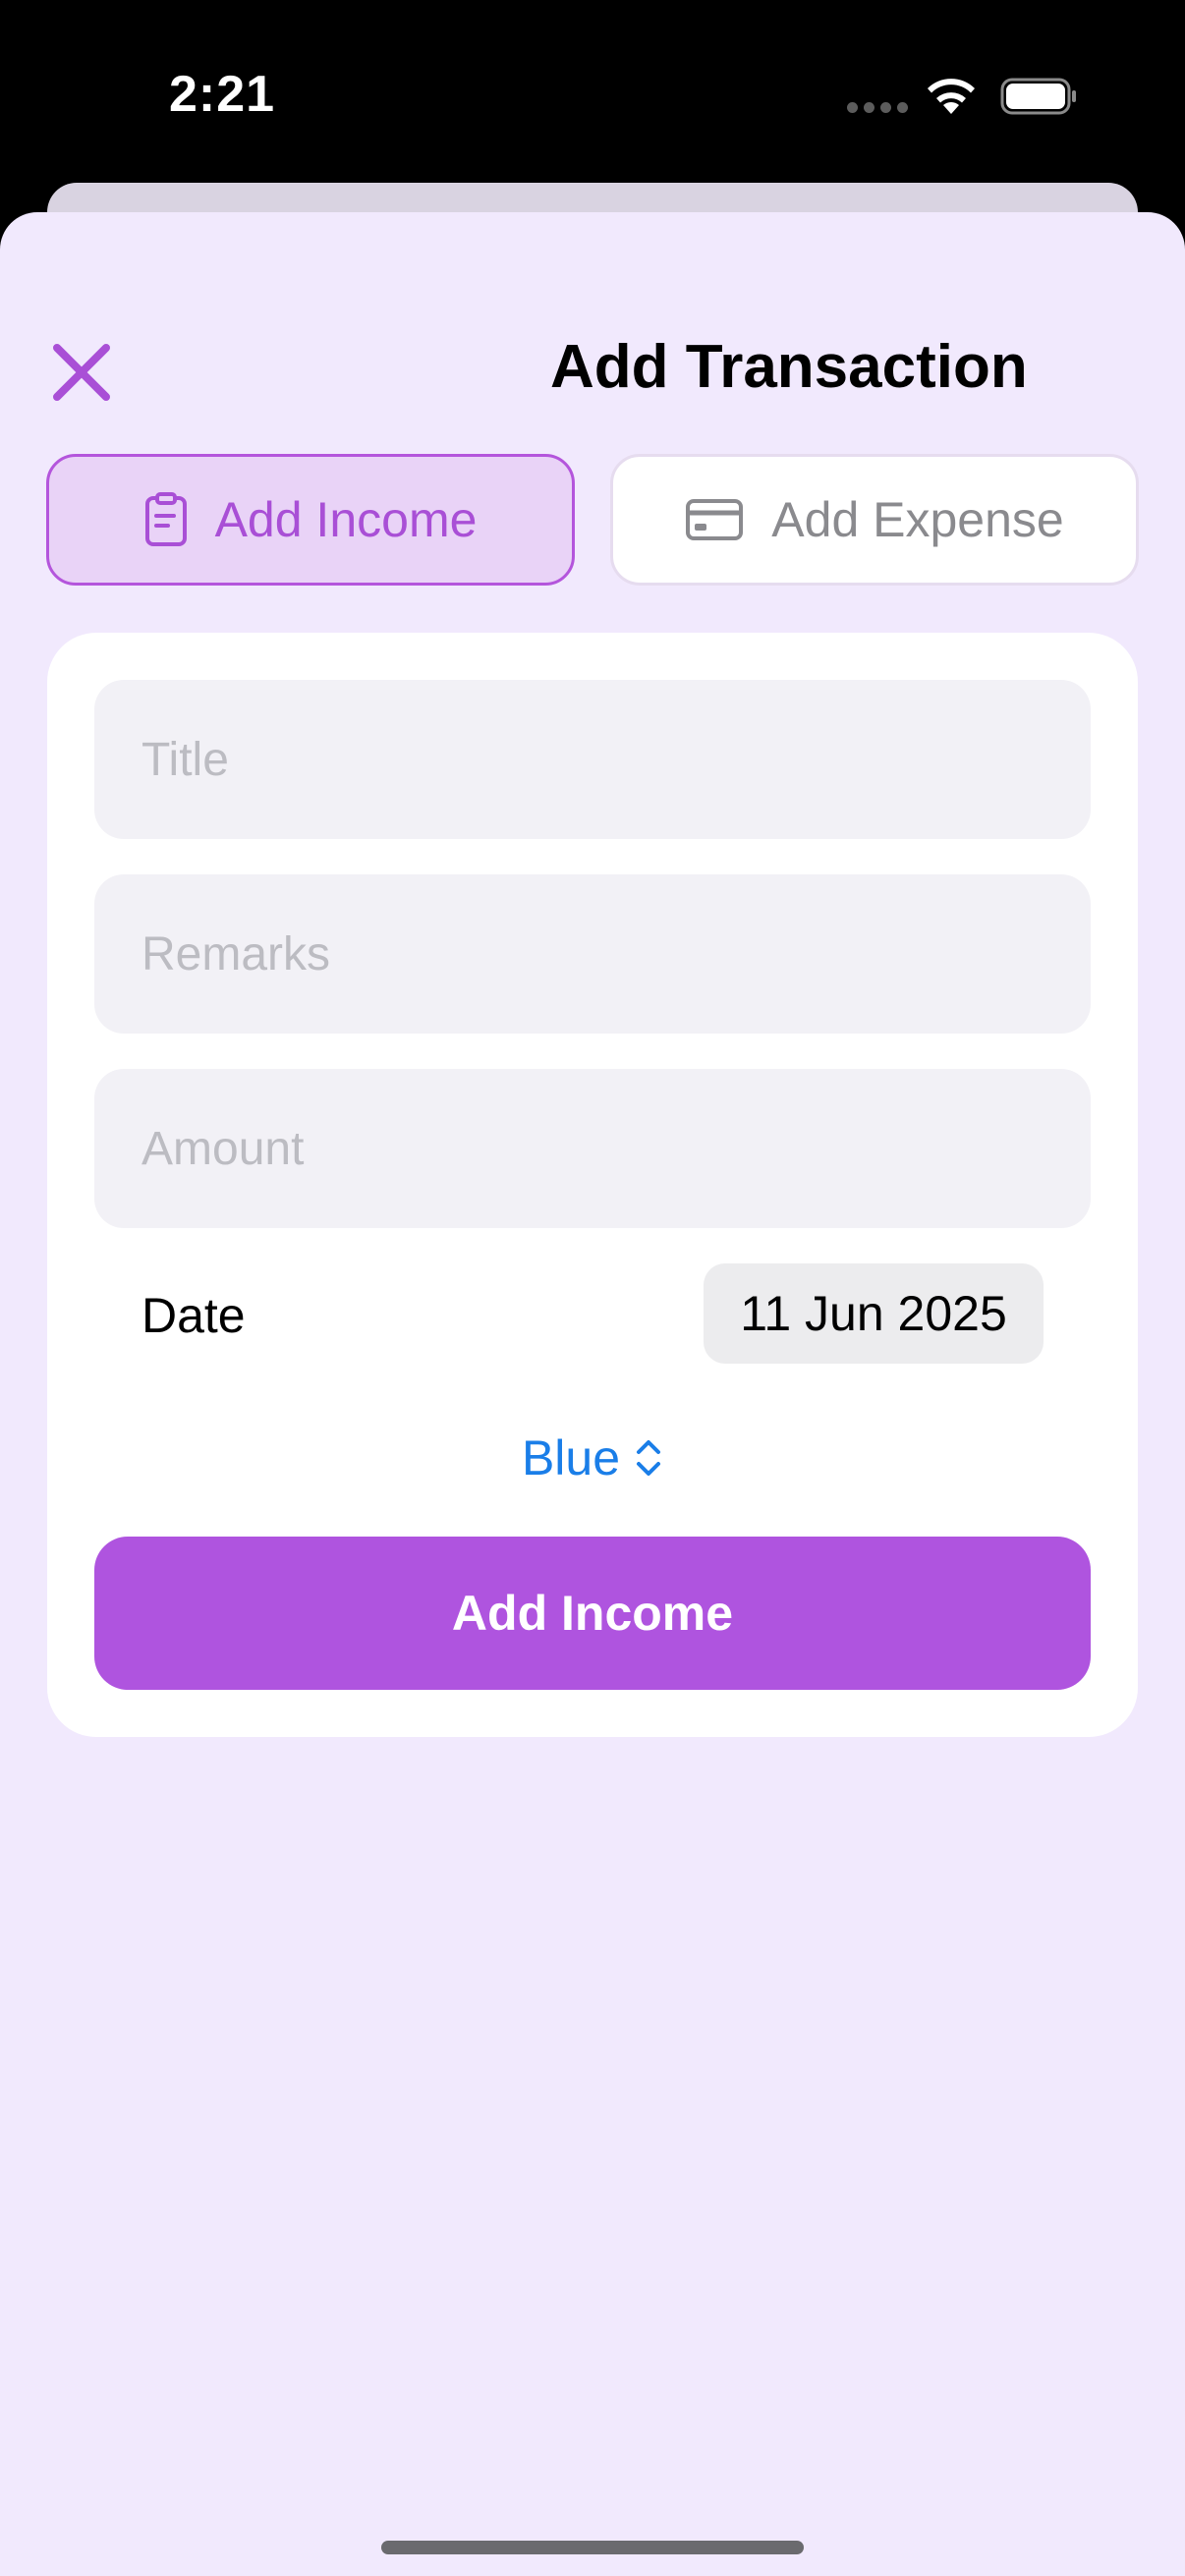 This screenshot has width=1185, height=2576. What do you see at coordinates (223, 94) in the screenshot?
I see `status-time: 2:21` at bounding box center [223, 94].